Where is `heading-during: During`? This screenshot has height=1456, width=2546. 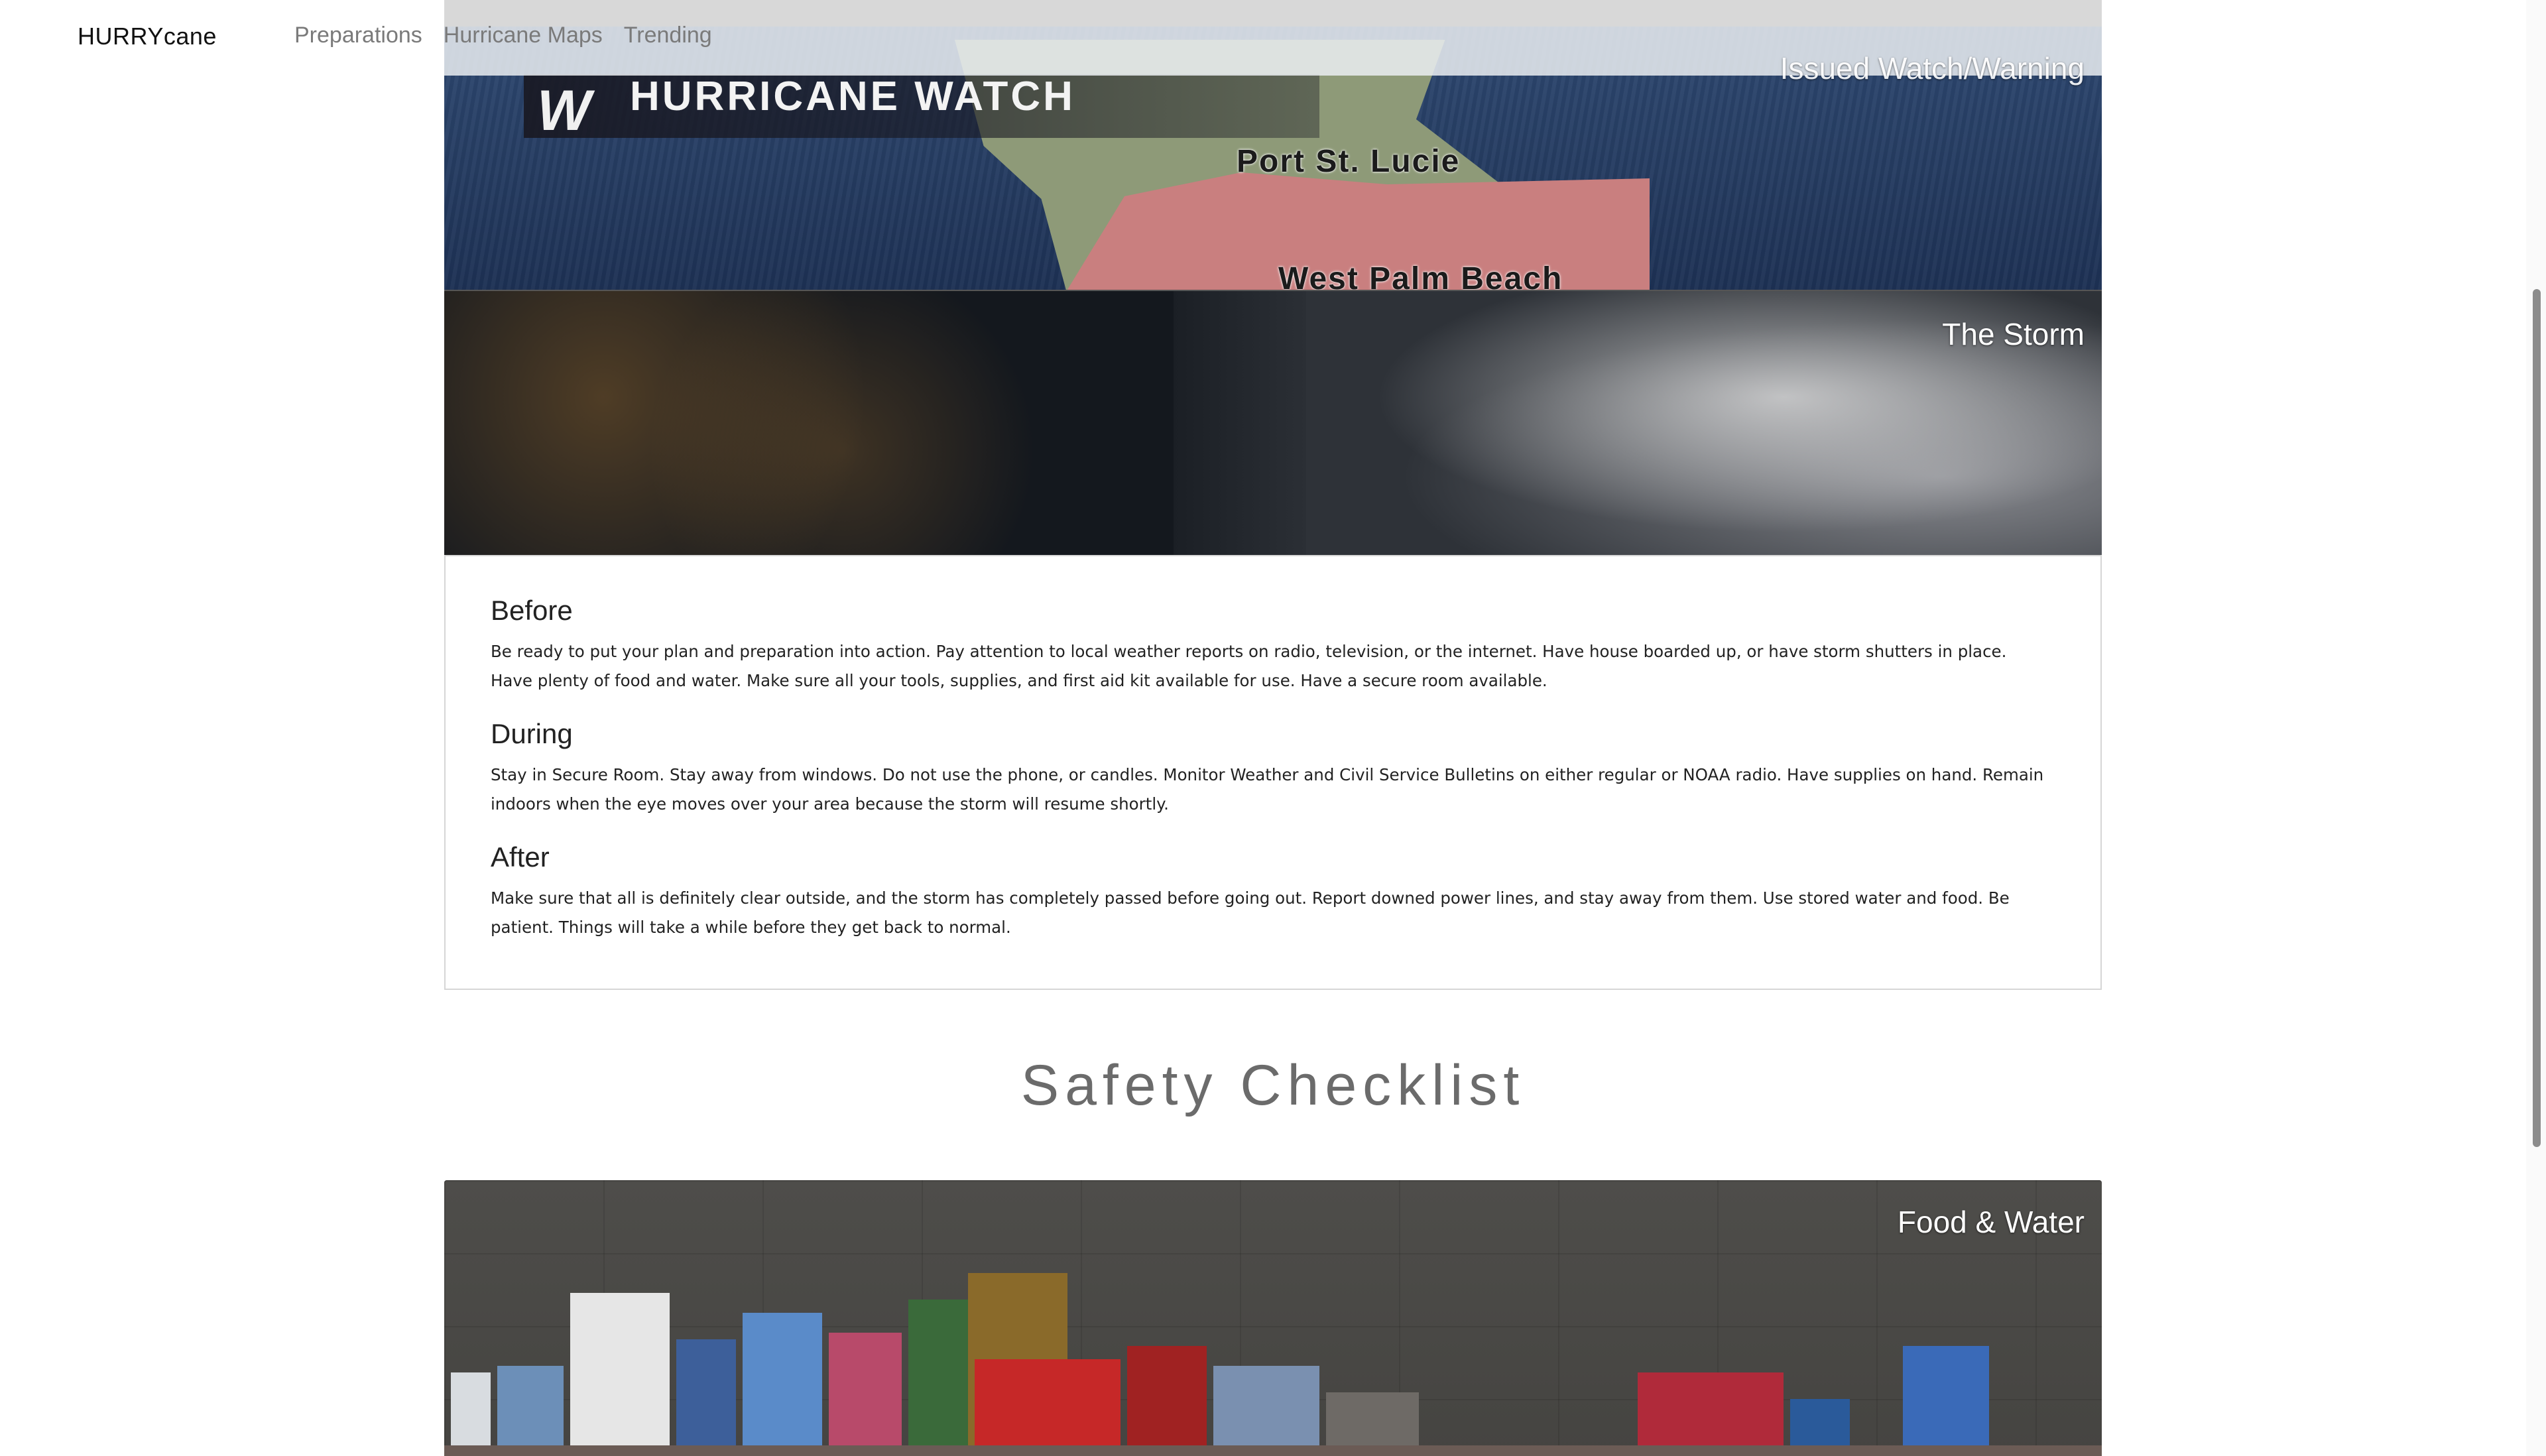 heading-during: During is located at coordinates (532, 733).